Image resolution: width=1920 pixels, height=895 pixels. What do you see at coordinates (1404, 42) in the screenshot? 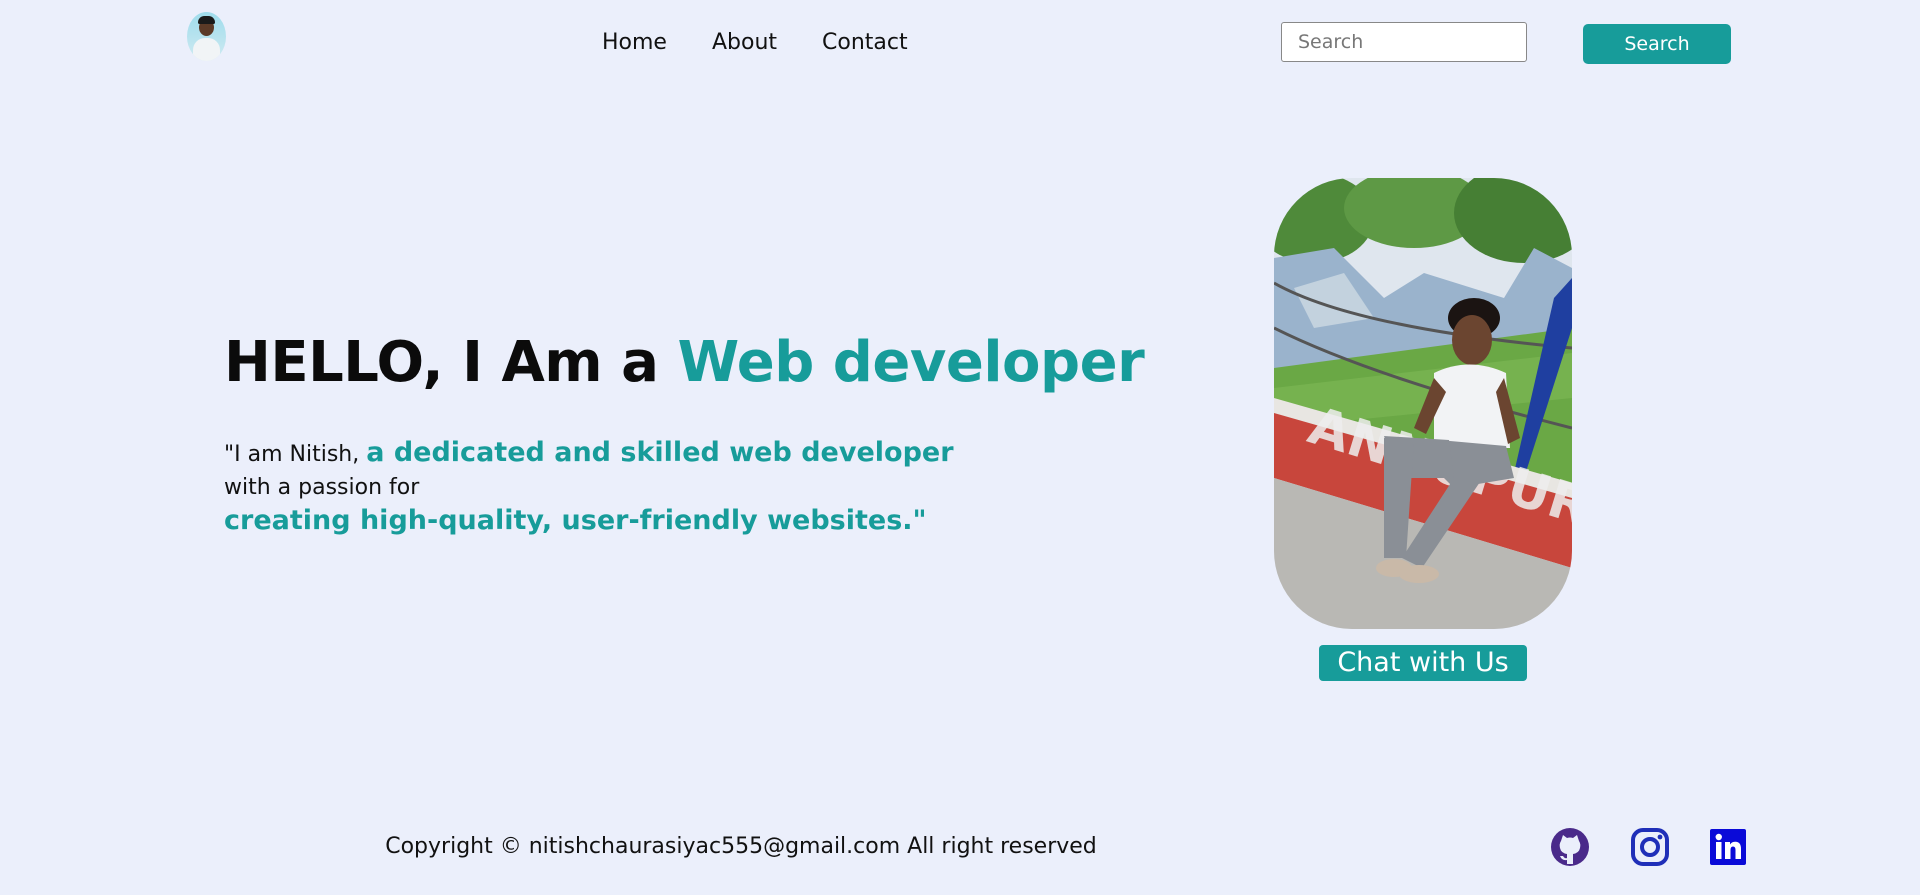
I see `search-input` at bounding box center [1404, 42].